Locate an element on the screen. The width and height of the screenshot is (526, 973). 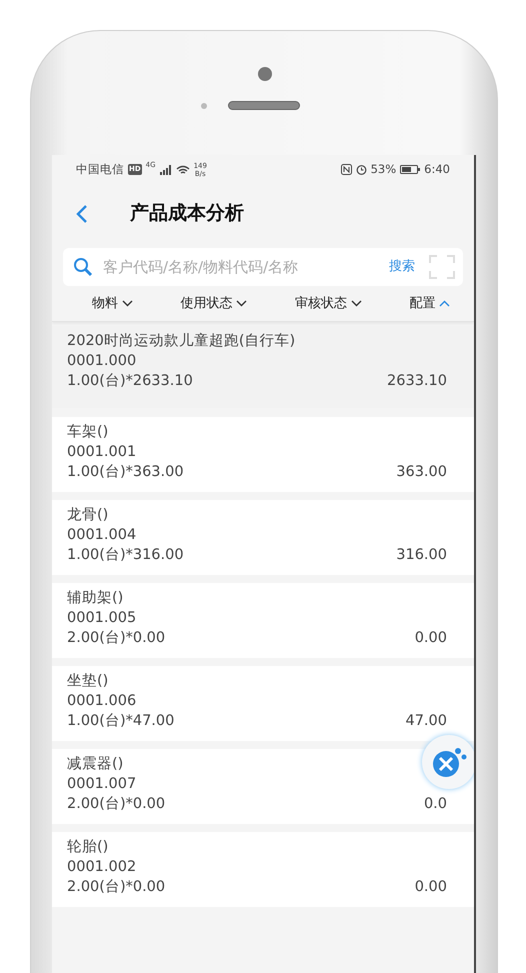
item-name: 辅助架() is located at coordinates (95, 598).